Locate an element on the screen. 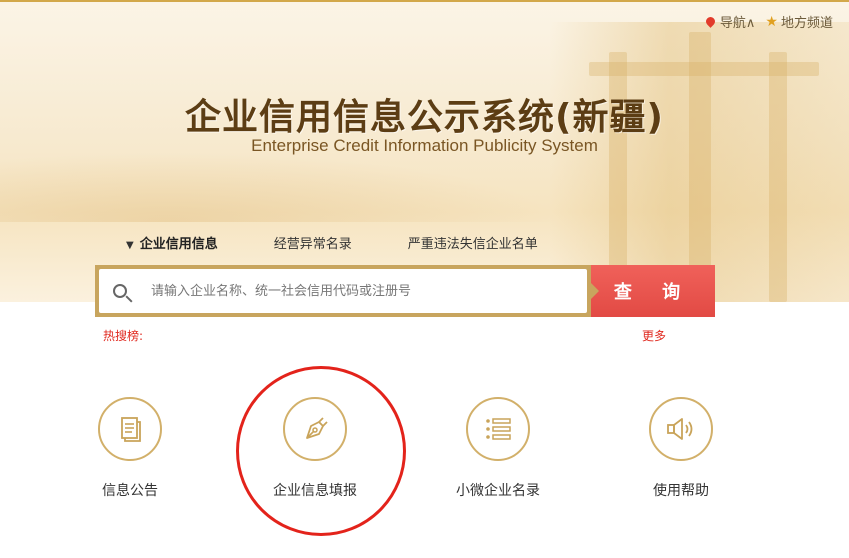  tab-abnormal-list: 经营异常名录 is located at coordinates (313, 242).